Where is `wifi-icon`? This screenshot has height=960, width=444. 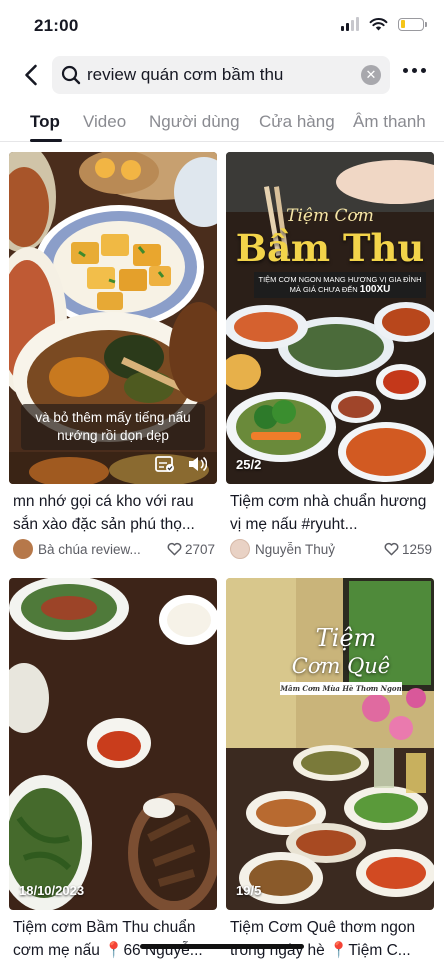 wifi-icon is located at coordinates (378, 24).